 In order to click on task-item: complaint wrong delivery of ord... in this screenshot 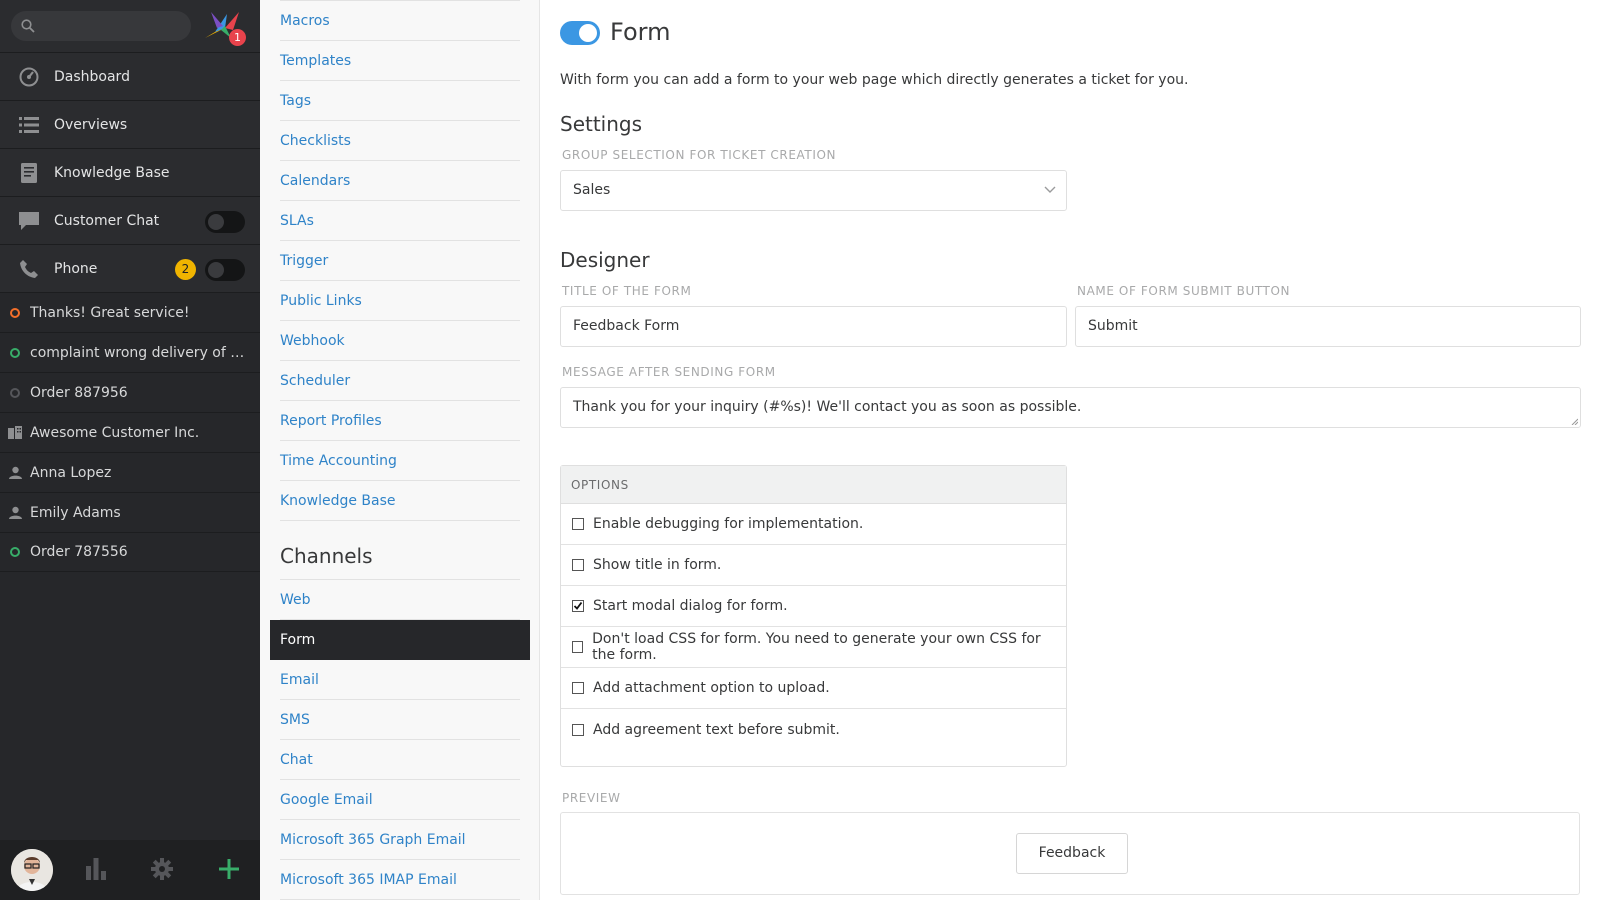, I will do `click(130, 352)`.